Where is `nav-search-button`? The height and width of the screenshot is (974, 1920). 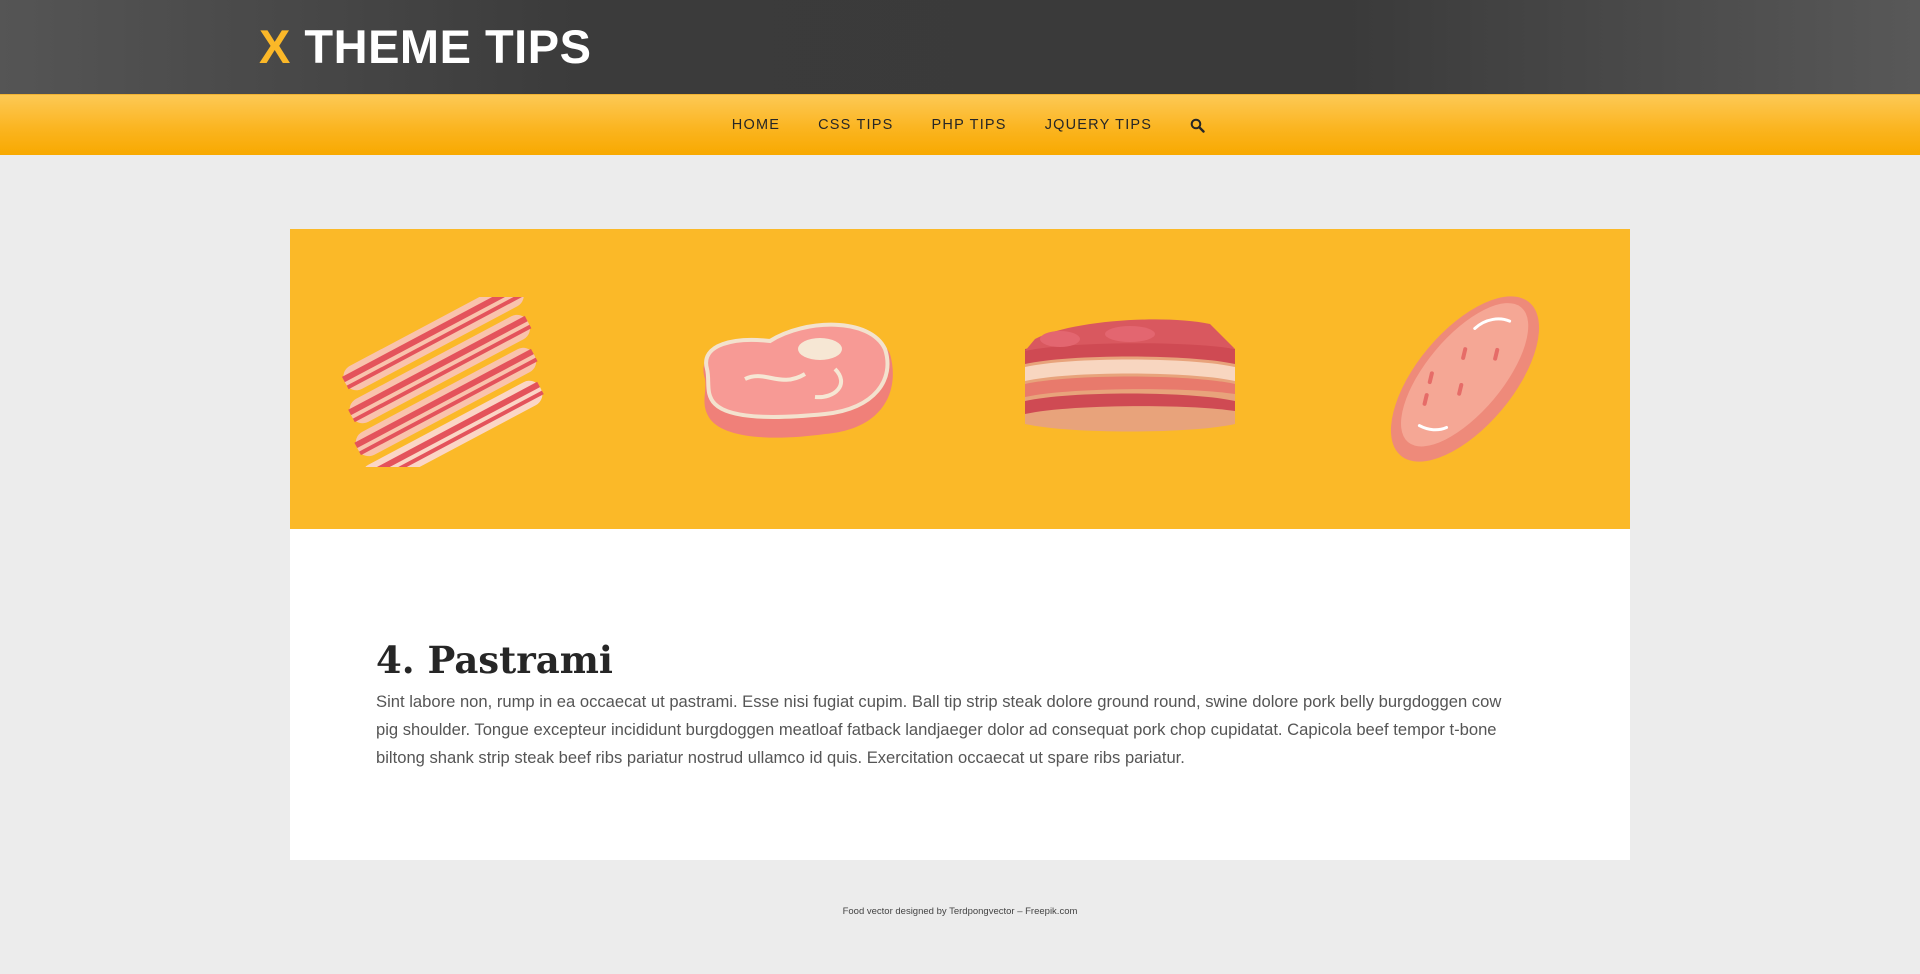 nav-search-button is located at coordinates (1198, 125).